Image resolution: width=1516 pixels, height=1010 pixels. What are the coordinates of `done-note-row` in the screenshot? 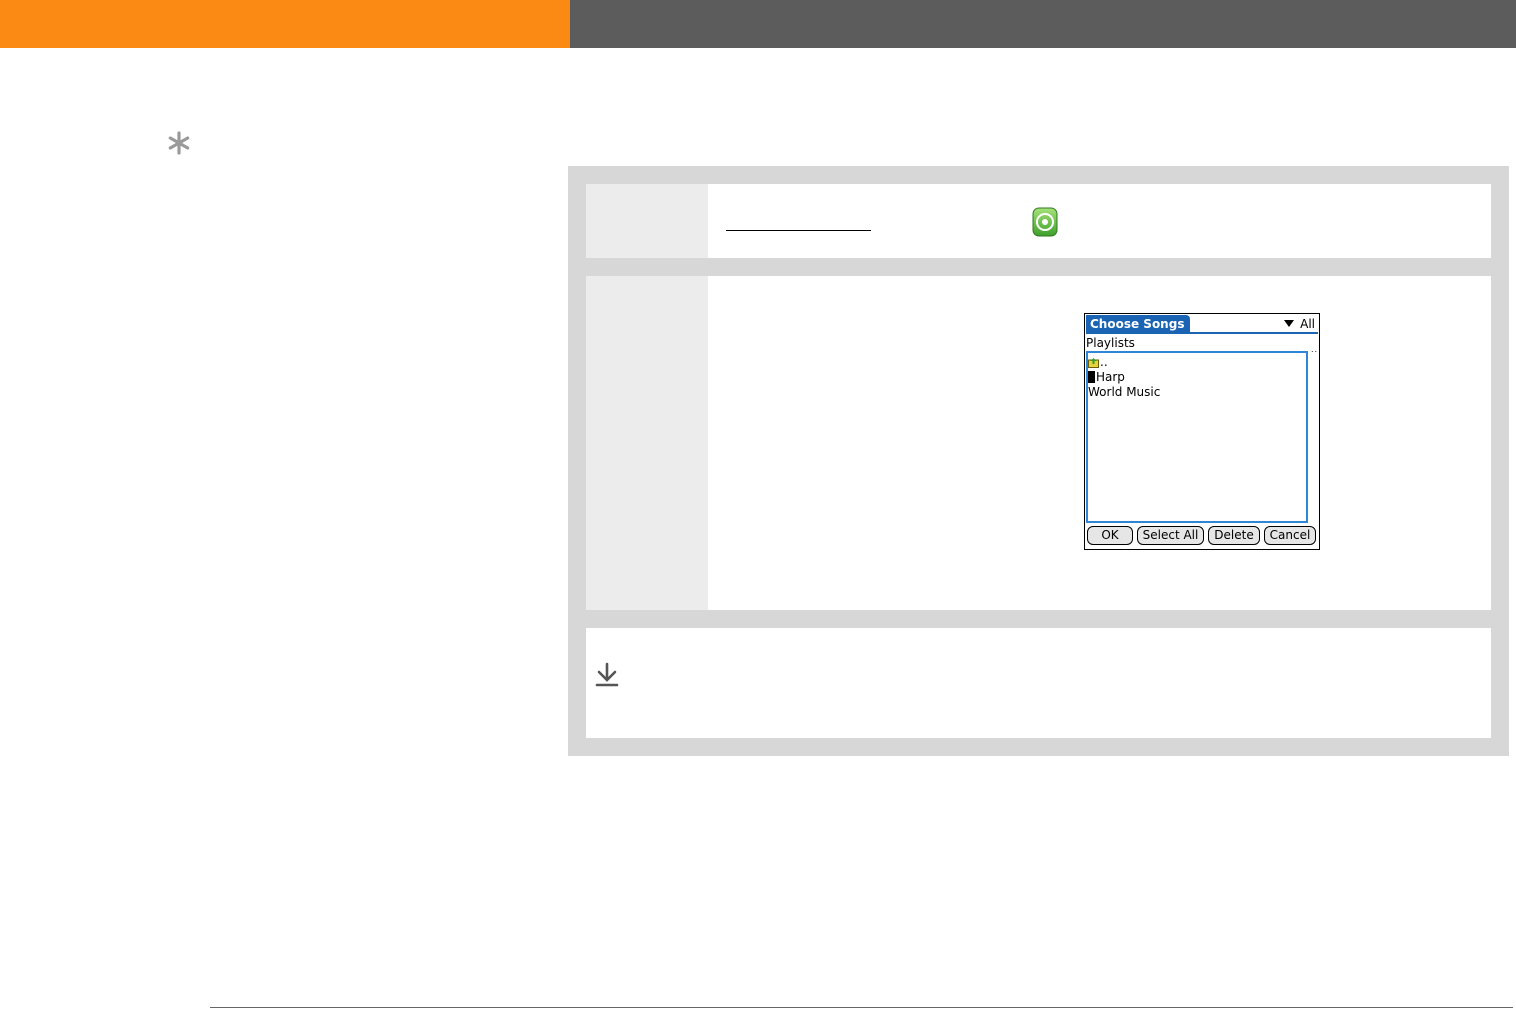 It's located at (1038, 683).